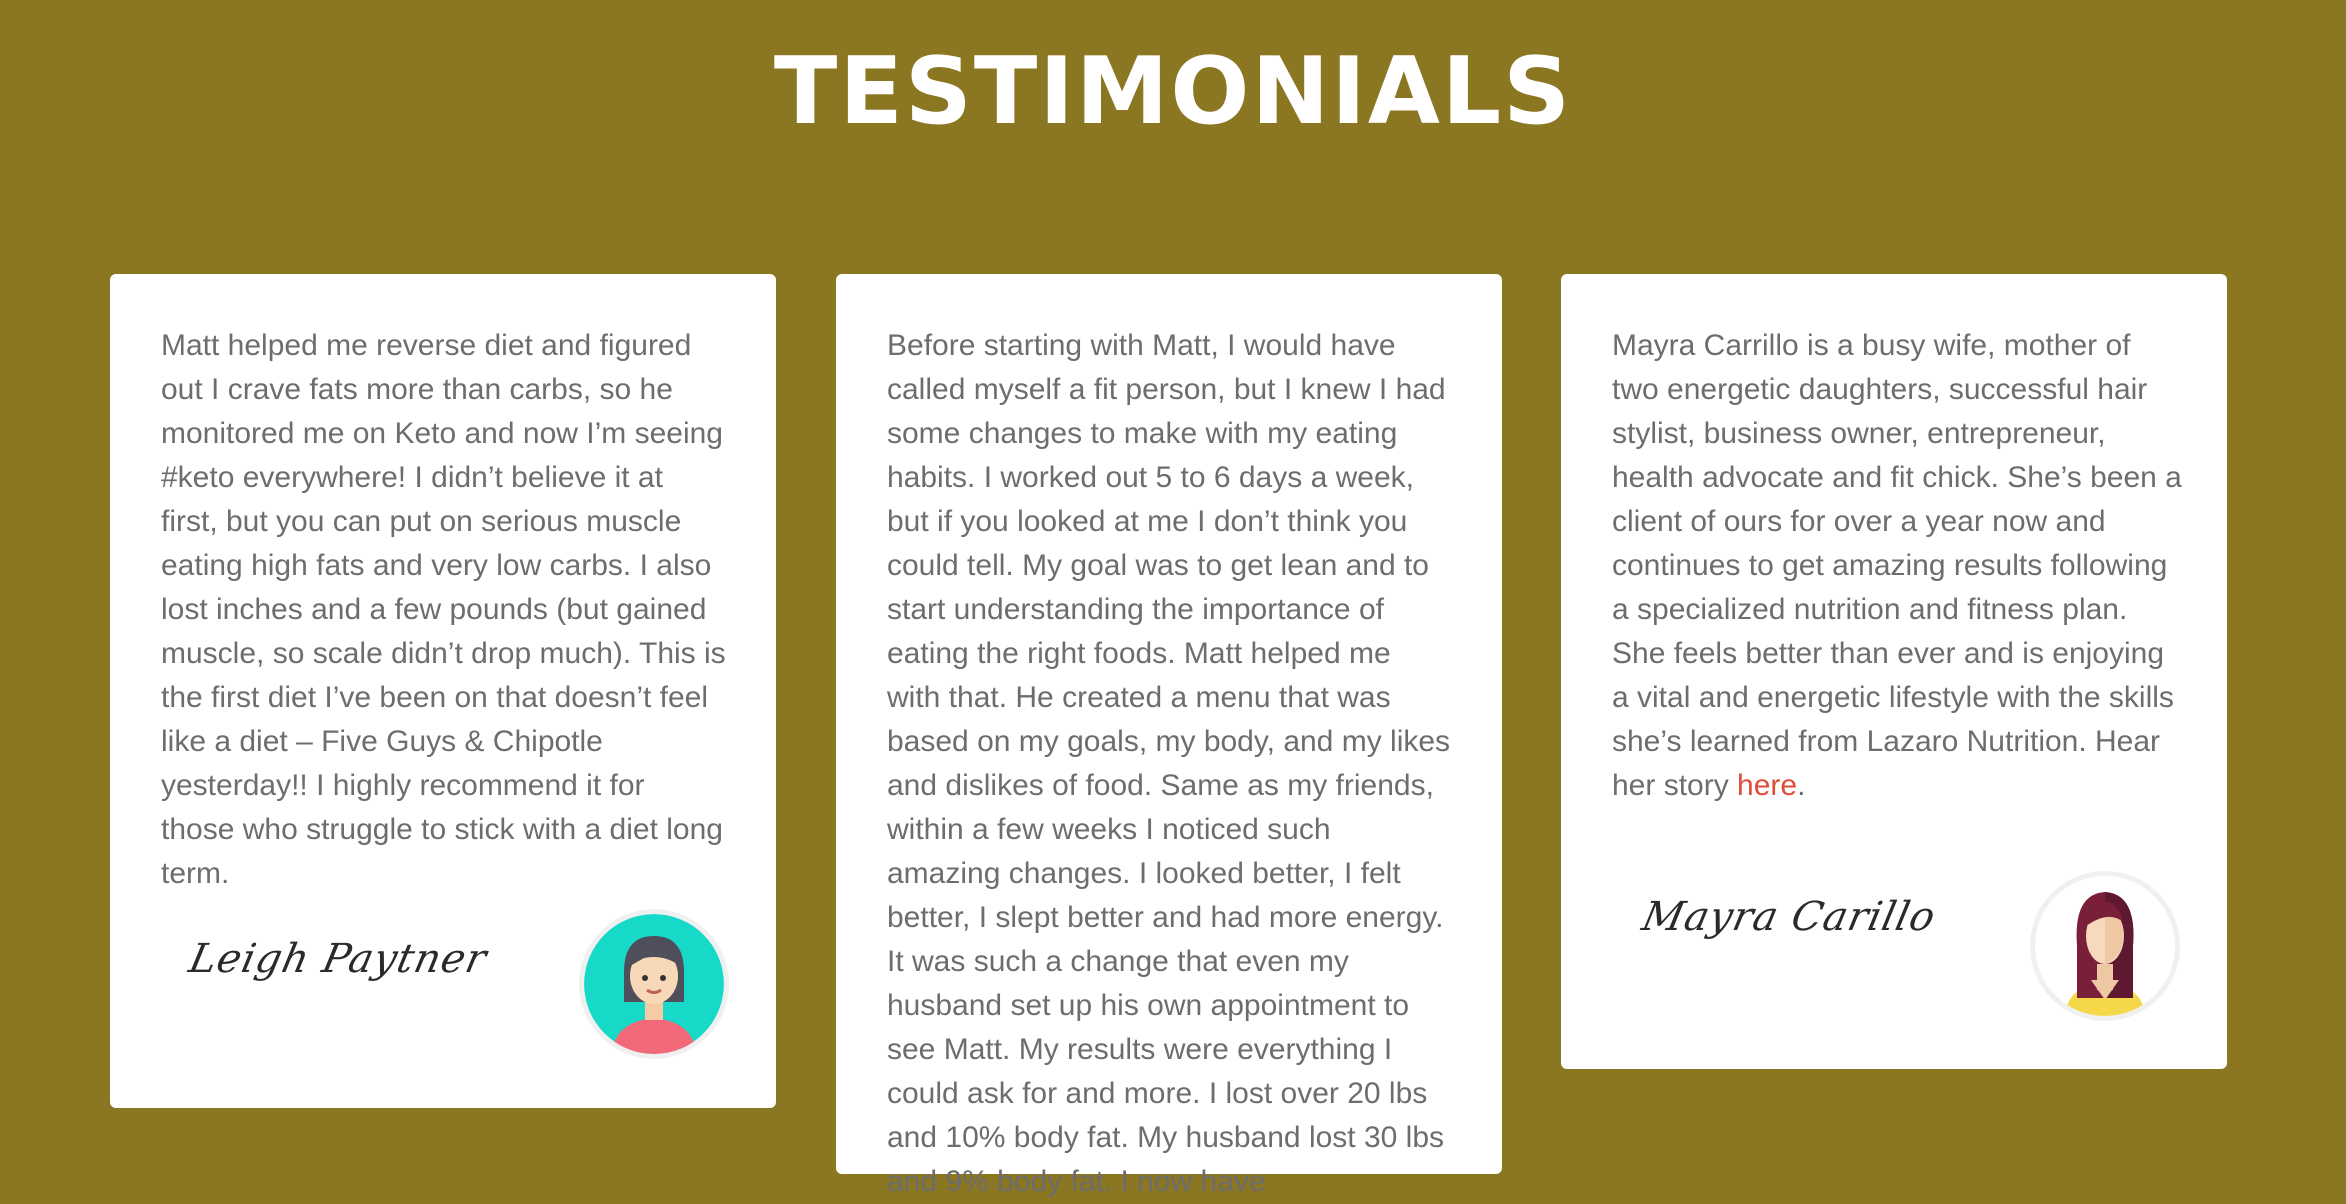 The width and height of the screenshot is (2346, 1204). What do you see at coordinates (1173, 91) in the screenshot?
I see `section-title: TESTIMONIALS` at bounding box center [1173, 91].